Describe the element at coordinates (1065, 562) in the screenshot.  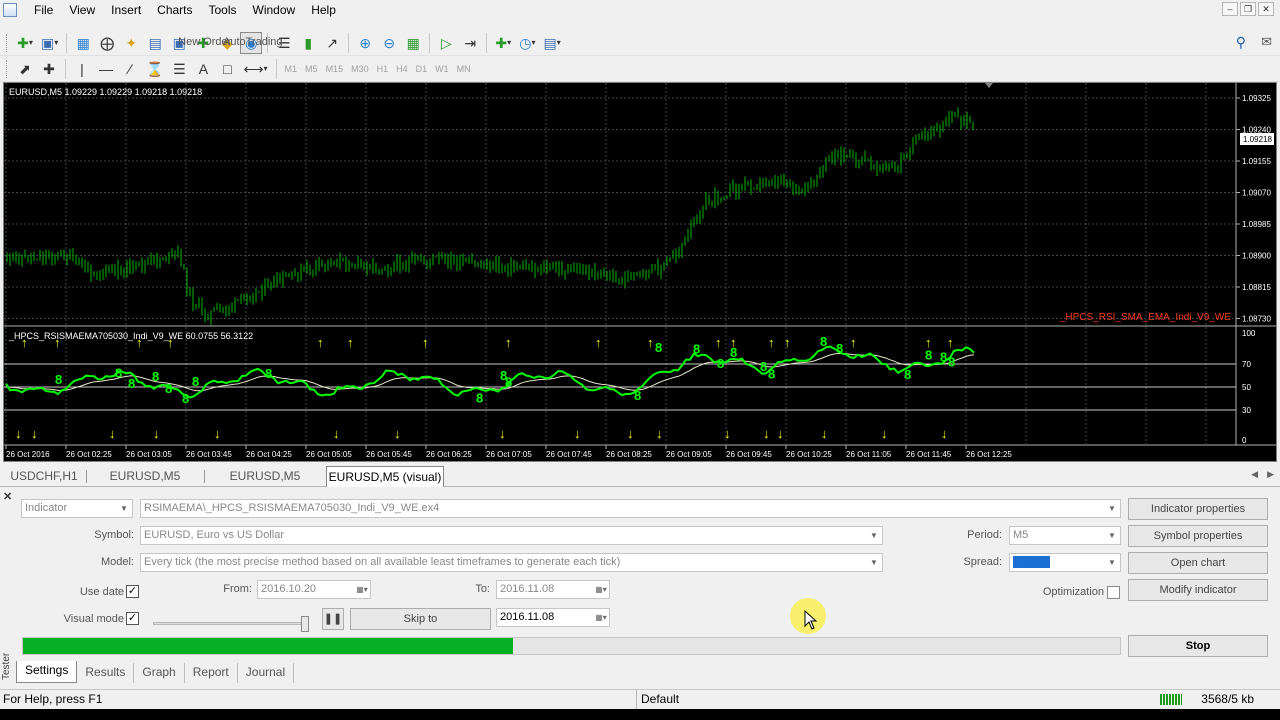
I see `spread-select: Current ▼` at that location.